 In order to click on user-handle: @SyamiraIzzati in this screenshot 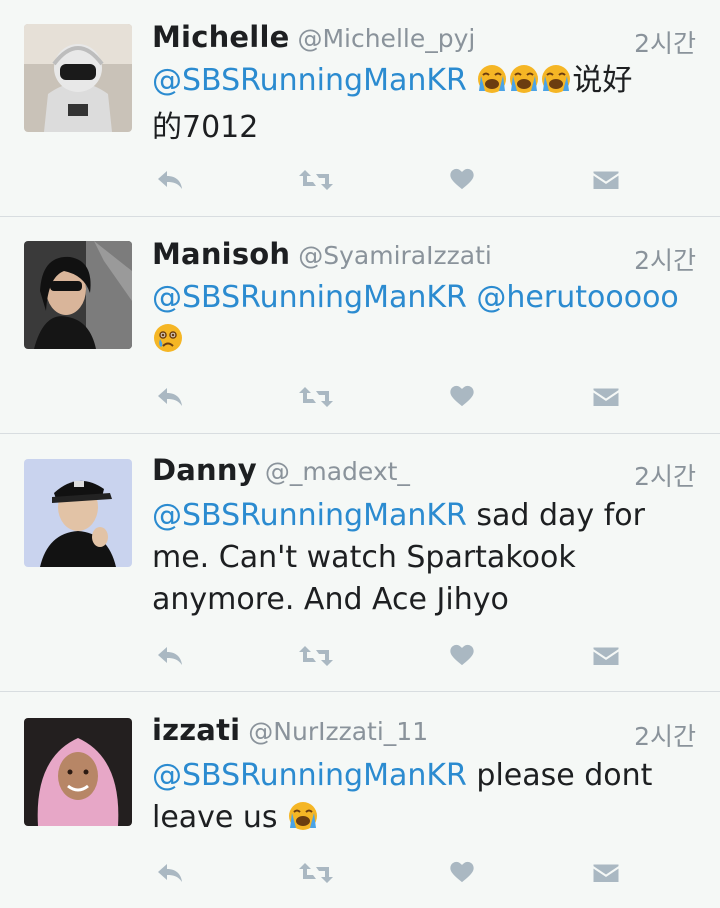, I will do `click(395, 255)`.